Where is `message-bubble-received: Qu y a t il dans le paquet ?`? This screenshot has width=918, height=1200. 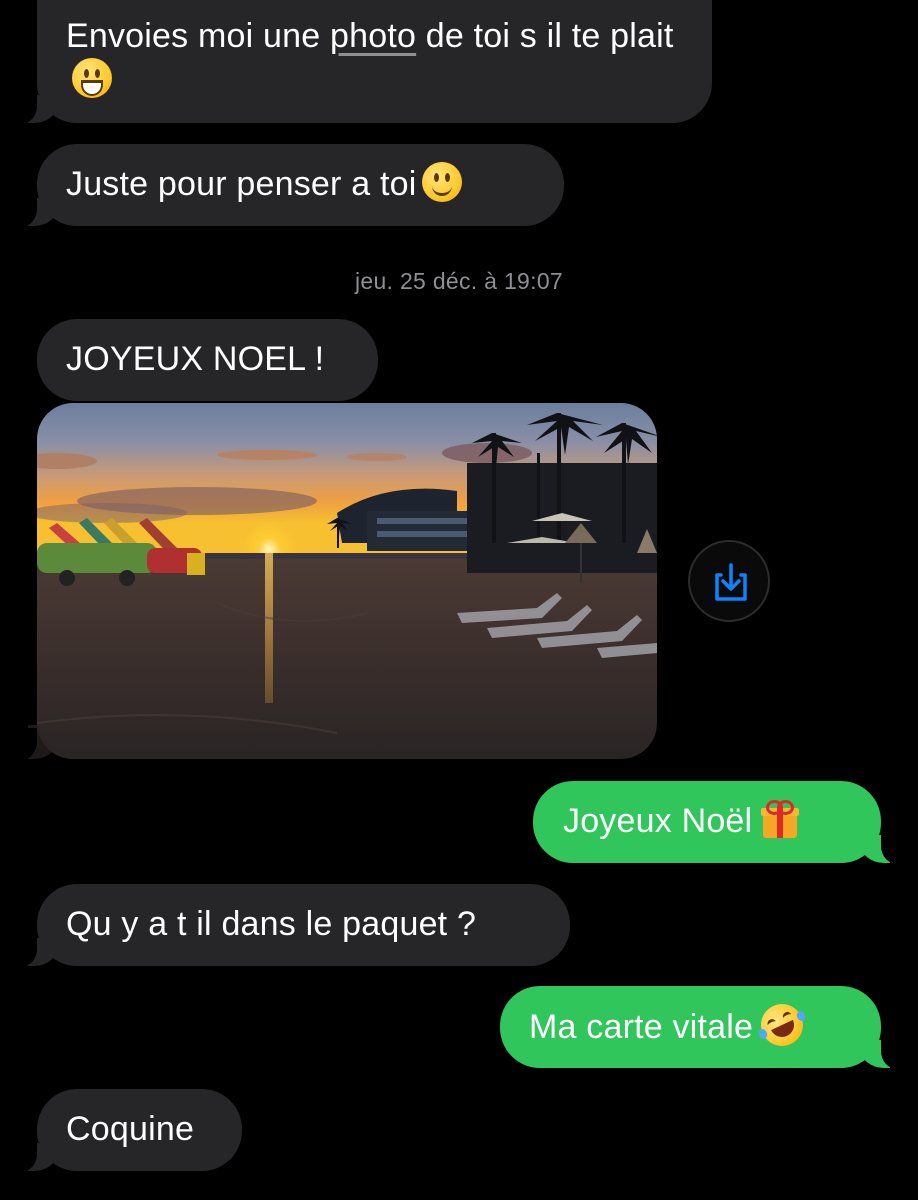 message-bubble-received: Qu y a t il dans le paquet ? is located at coordinates (290, 925).